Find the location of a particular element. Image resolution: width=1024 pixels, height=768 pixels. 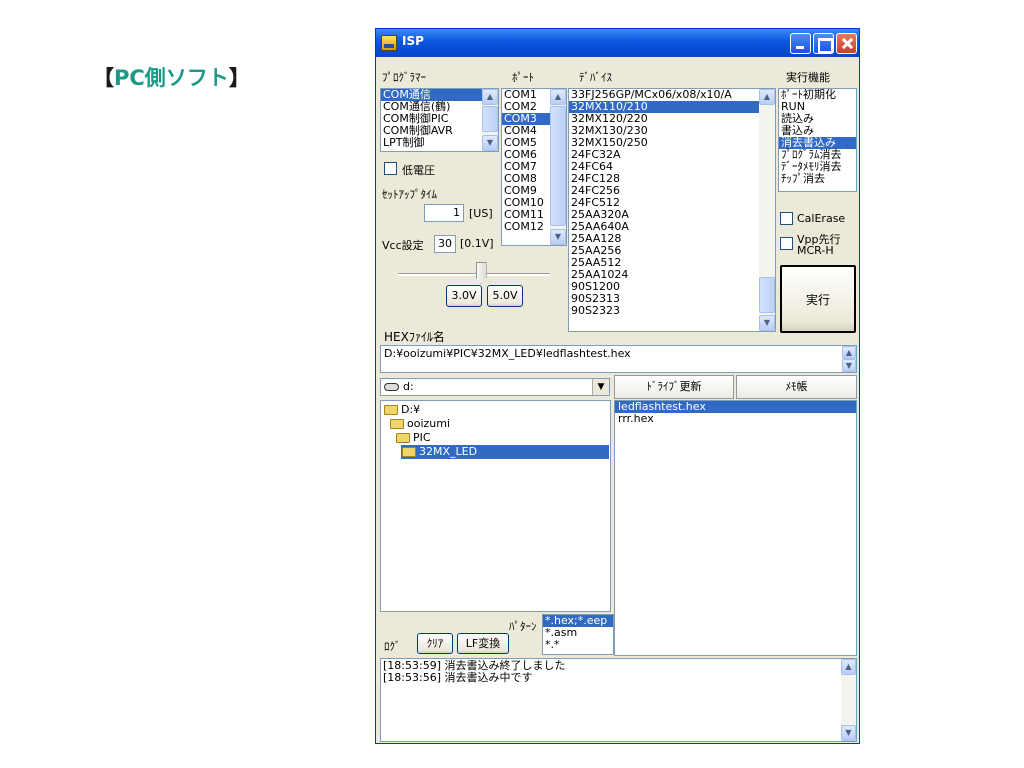

programmer-list: COM通信 COM通信(鶴) COM制御PIC COM制御AVR LPT制御 ▲ ▼ is located at coordinates (439, 120).